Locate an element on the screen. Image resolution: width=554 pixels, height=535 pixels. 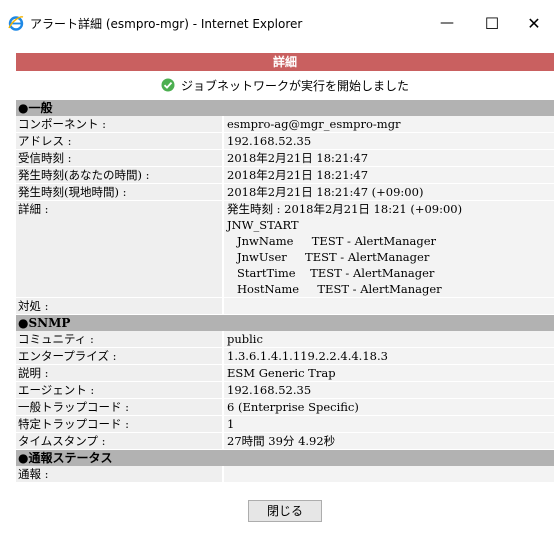
occurred-your-time-value: 2018年2月21日 18:21:47 is located at coordinates (388, 175).